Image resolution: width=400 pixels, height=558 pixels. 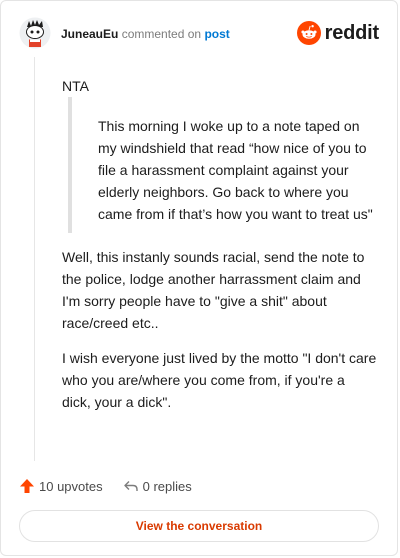 What do you see at coordinates (27, 486) in the screenshot?
I see `upvote-arrow-icon` at bounding box center [27, 486].